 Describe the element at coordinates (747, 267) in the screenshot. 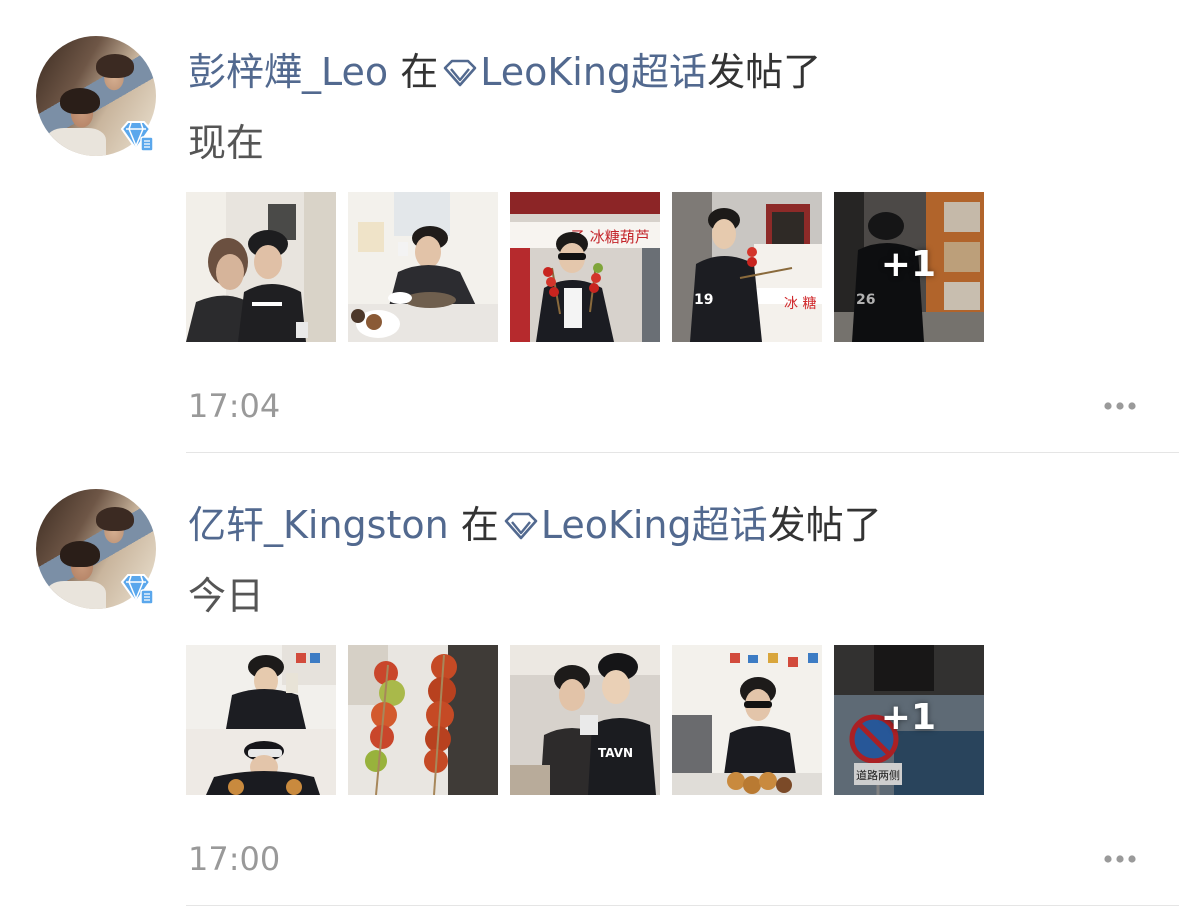

I see `photo-thumbnail: 冰 糖 19` at that location.